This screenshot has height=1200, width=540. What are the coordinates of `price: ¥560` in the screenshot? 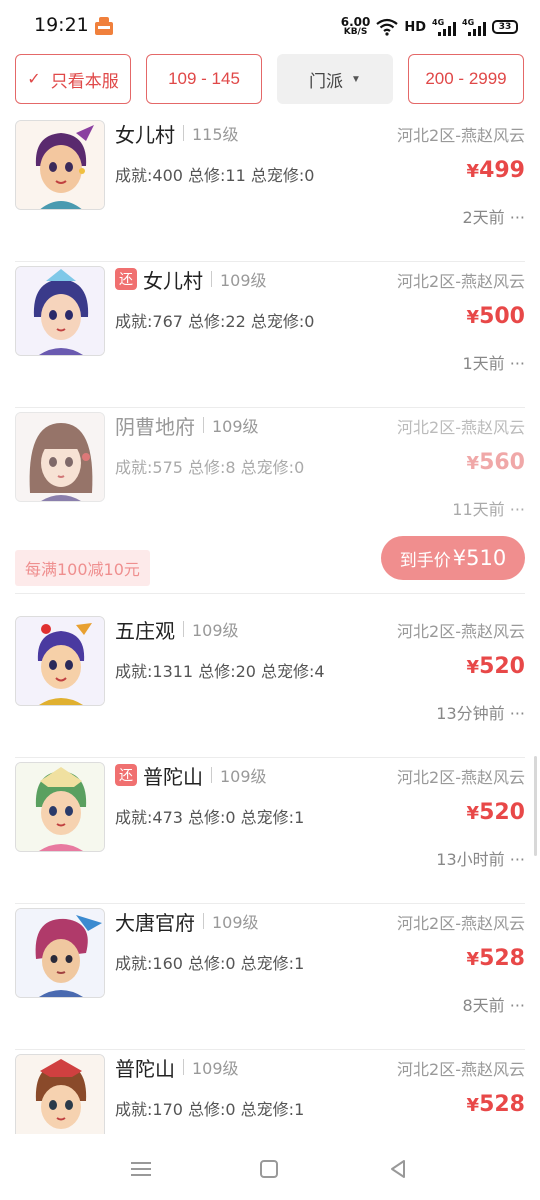 It's located at (495, 462).